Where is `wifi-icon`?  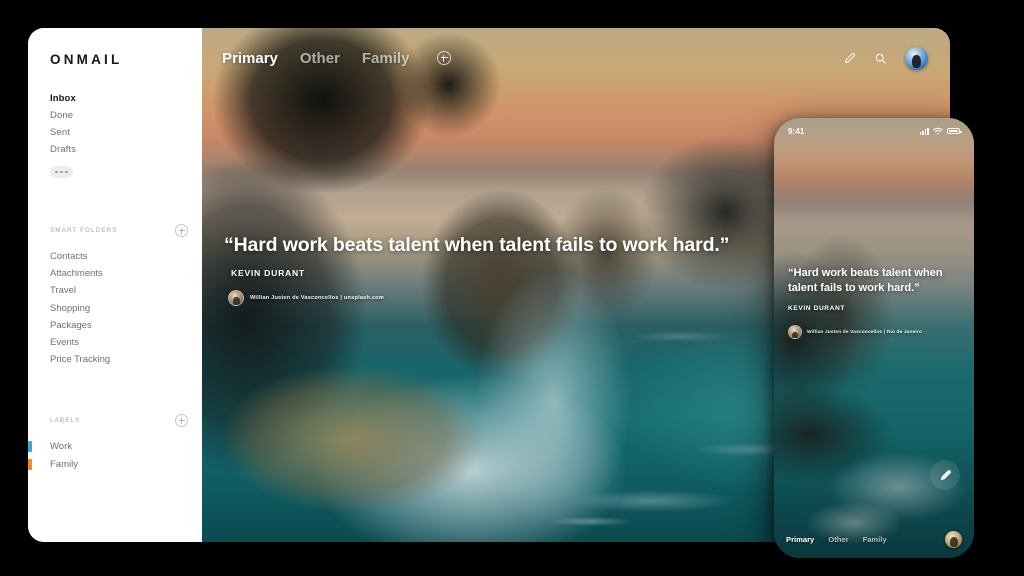
wifi-icon is located at coordinates (938, 131).